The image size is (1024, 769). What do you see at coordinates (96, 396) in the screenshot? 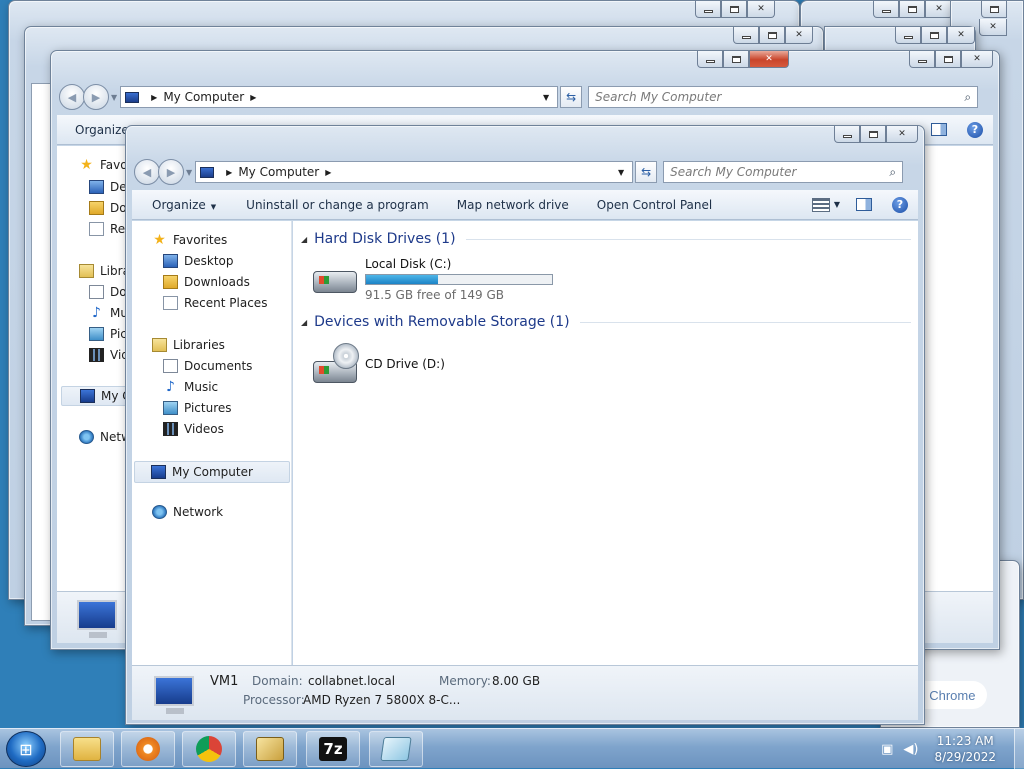
I see `nav-my-computer: My C` at bounding box center [96, 396].